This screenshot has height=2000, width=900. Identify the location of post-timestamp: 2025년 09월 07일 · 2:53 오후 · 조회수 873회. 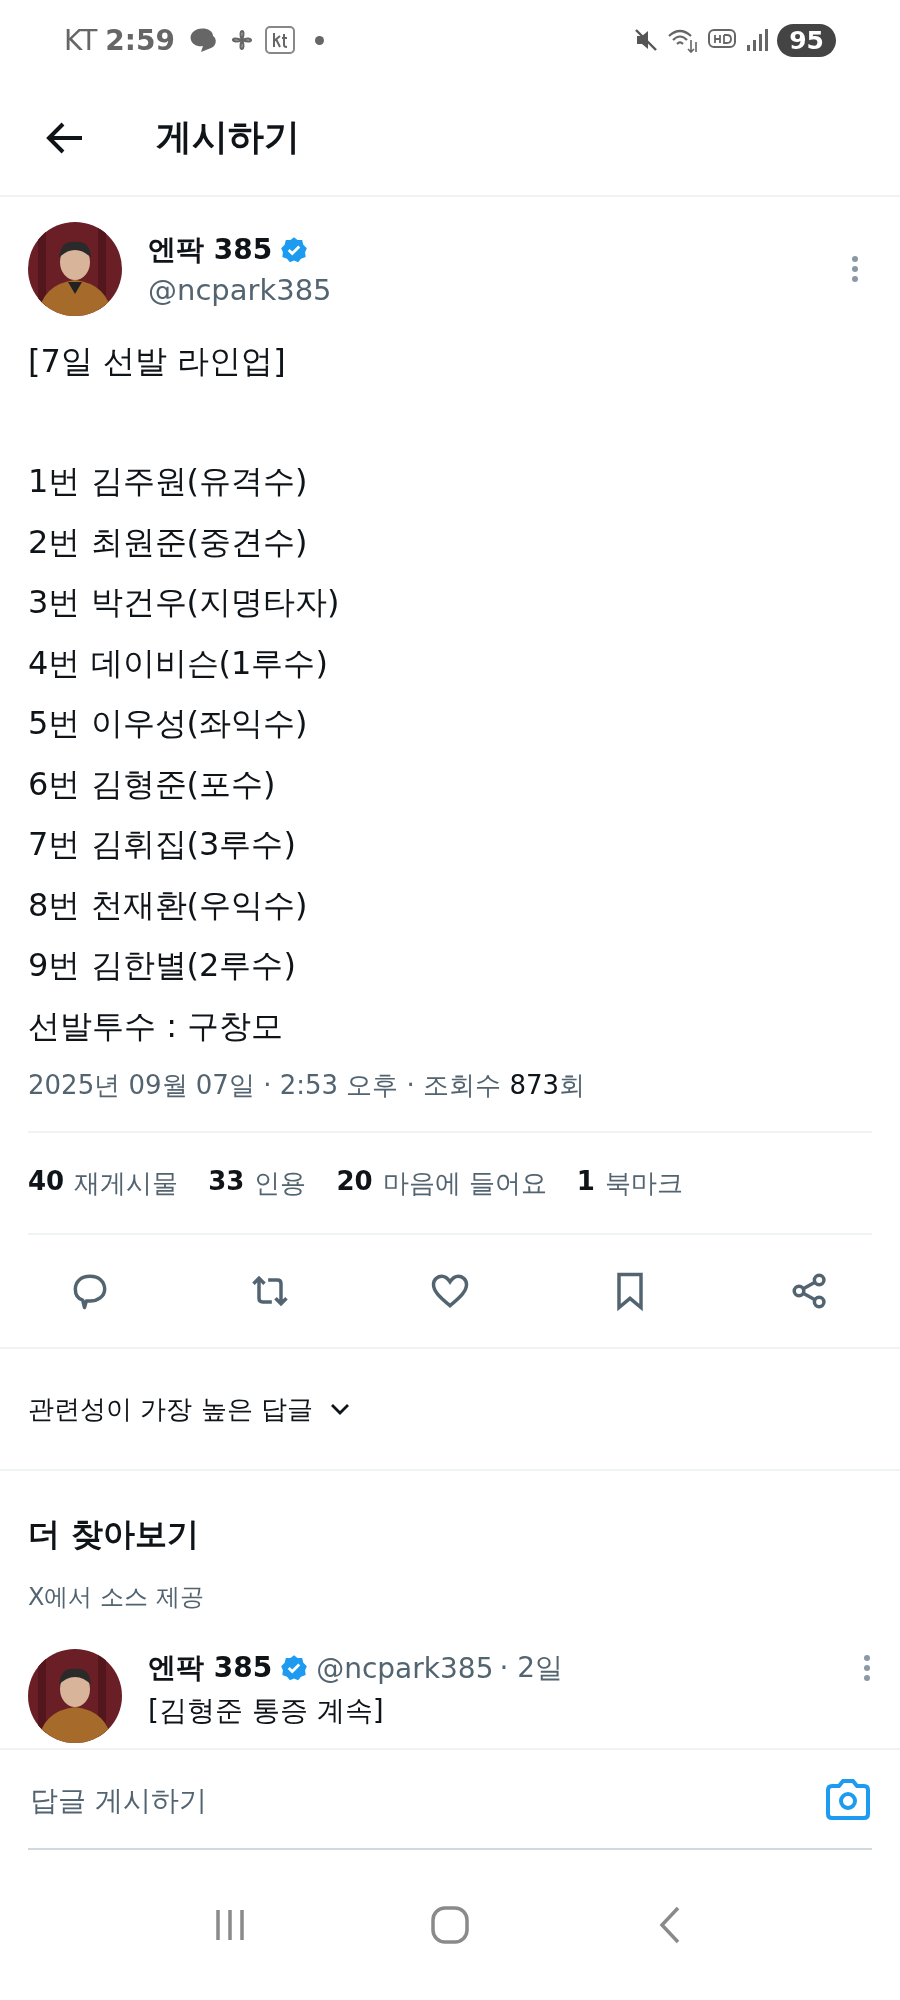
(450, 1100).